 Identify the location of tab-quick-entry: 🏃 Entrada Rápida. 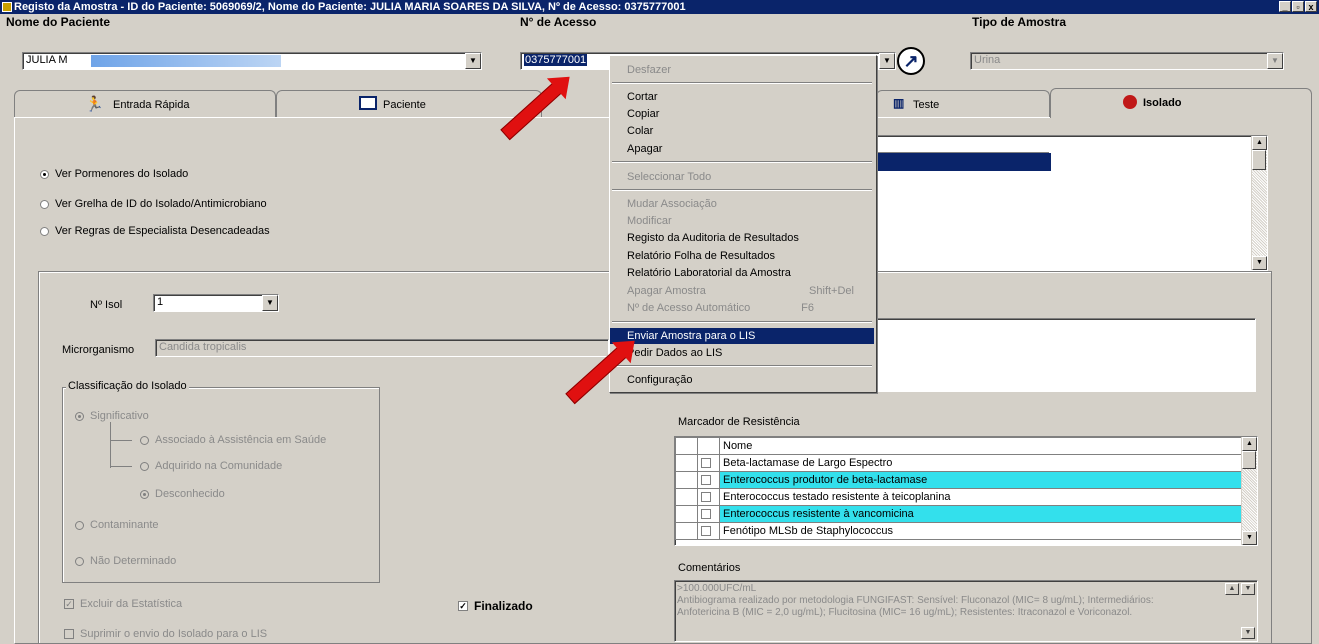
(145, 104).